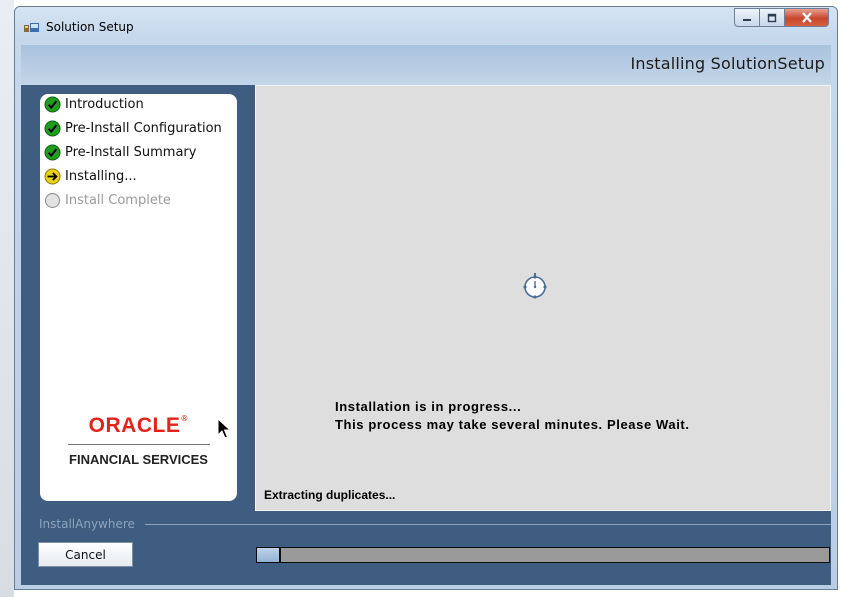  I want to click on minimize-button, so click(747, 17).